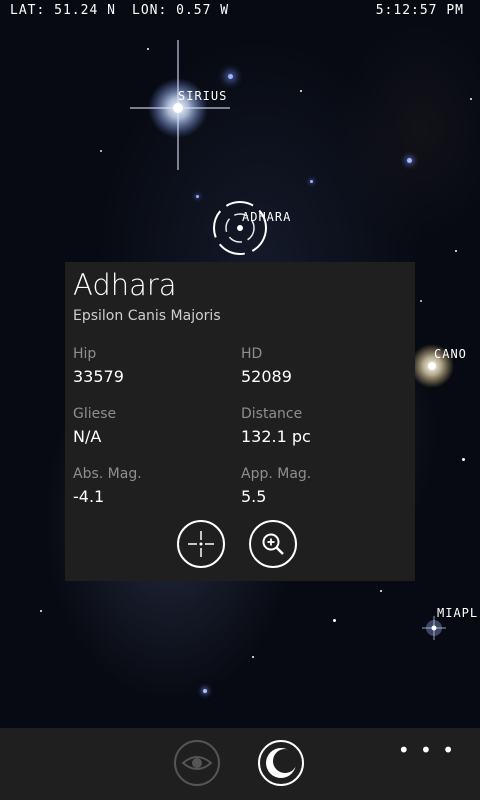 The height and width of the screenshot is (800, 480). What do you see at coordinates (98, 376) in the screenshot?
I see `hip-value: 33579` at bounding box center [98, 376].